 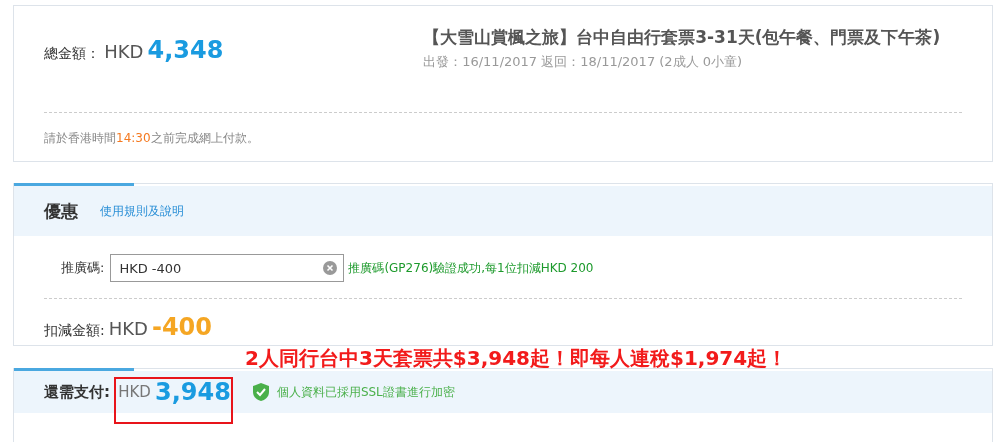 I want to click on payment-label: 還需支付:, so click(x=77, y=392).